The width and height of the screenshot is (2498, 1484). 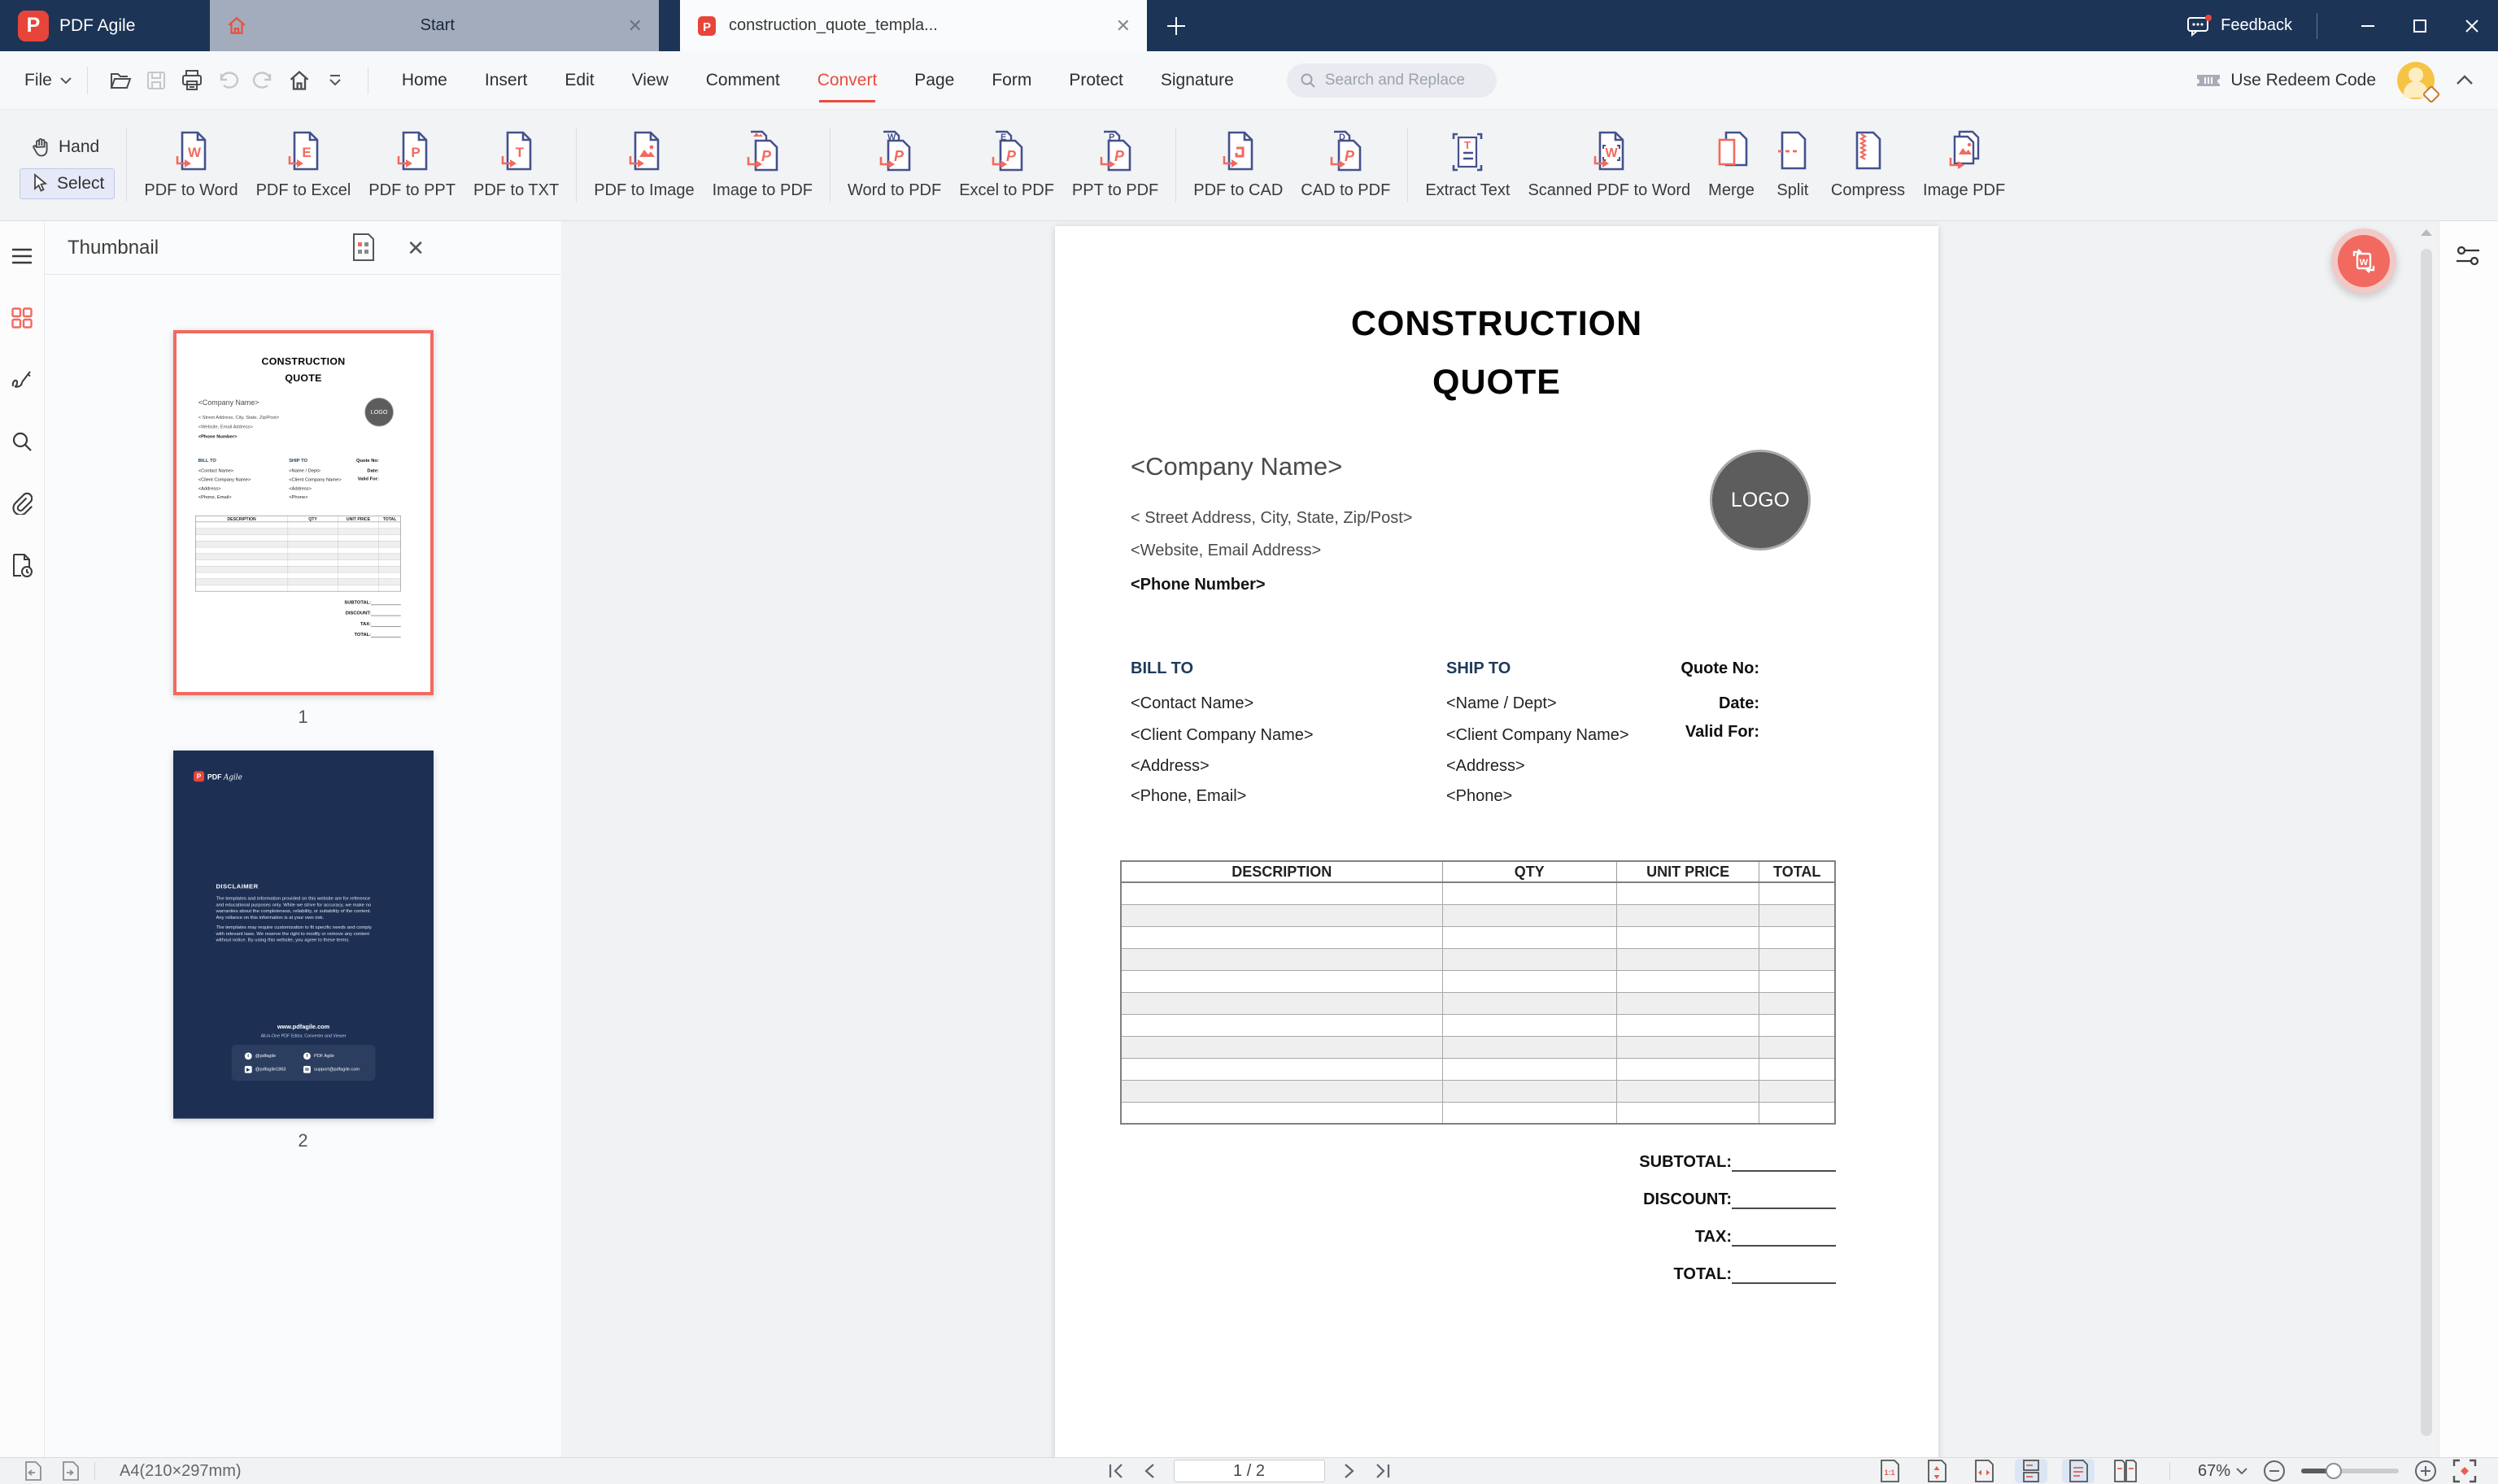 I want to click on social-youtube: ▶ @pdfagile1863, so click(x=273, y=1069).